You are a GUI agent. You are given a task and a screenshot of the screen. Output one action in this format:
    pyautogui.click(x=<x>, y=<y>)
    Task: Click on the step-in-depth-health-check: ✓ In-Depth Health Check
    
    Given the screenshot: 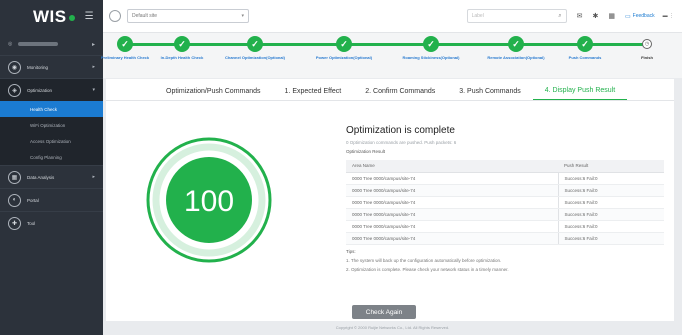 What is the action you would take?
    pyautogui.click(x=182, y=48)
    